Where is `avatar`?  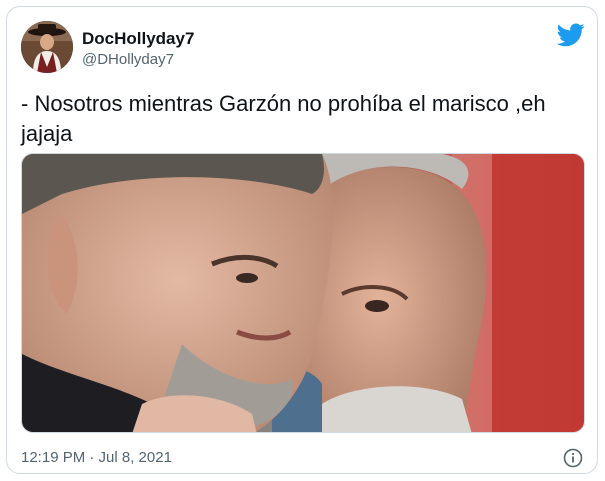
avatar is located at coordinates (47, 47).